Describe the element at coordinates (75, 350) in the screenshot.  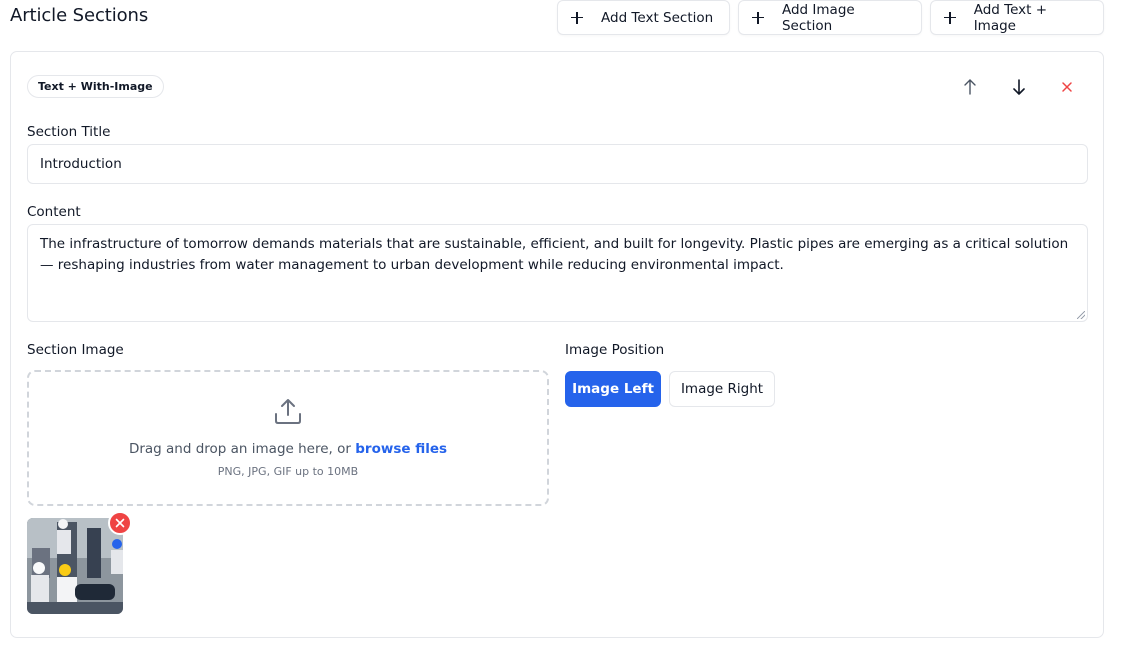
I see `section-image-label: Section Image` at that location.